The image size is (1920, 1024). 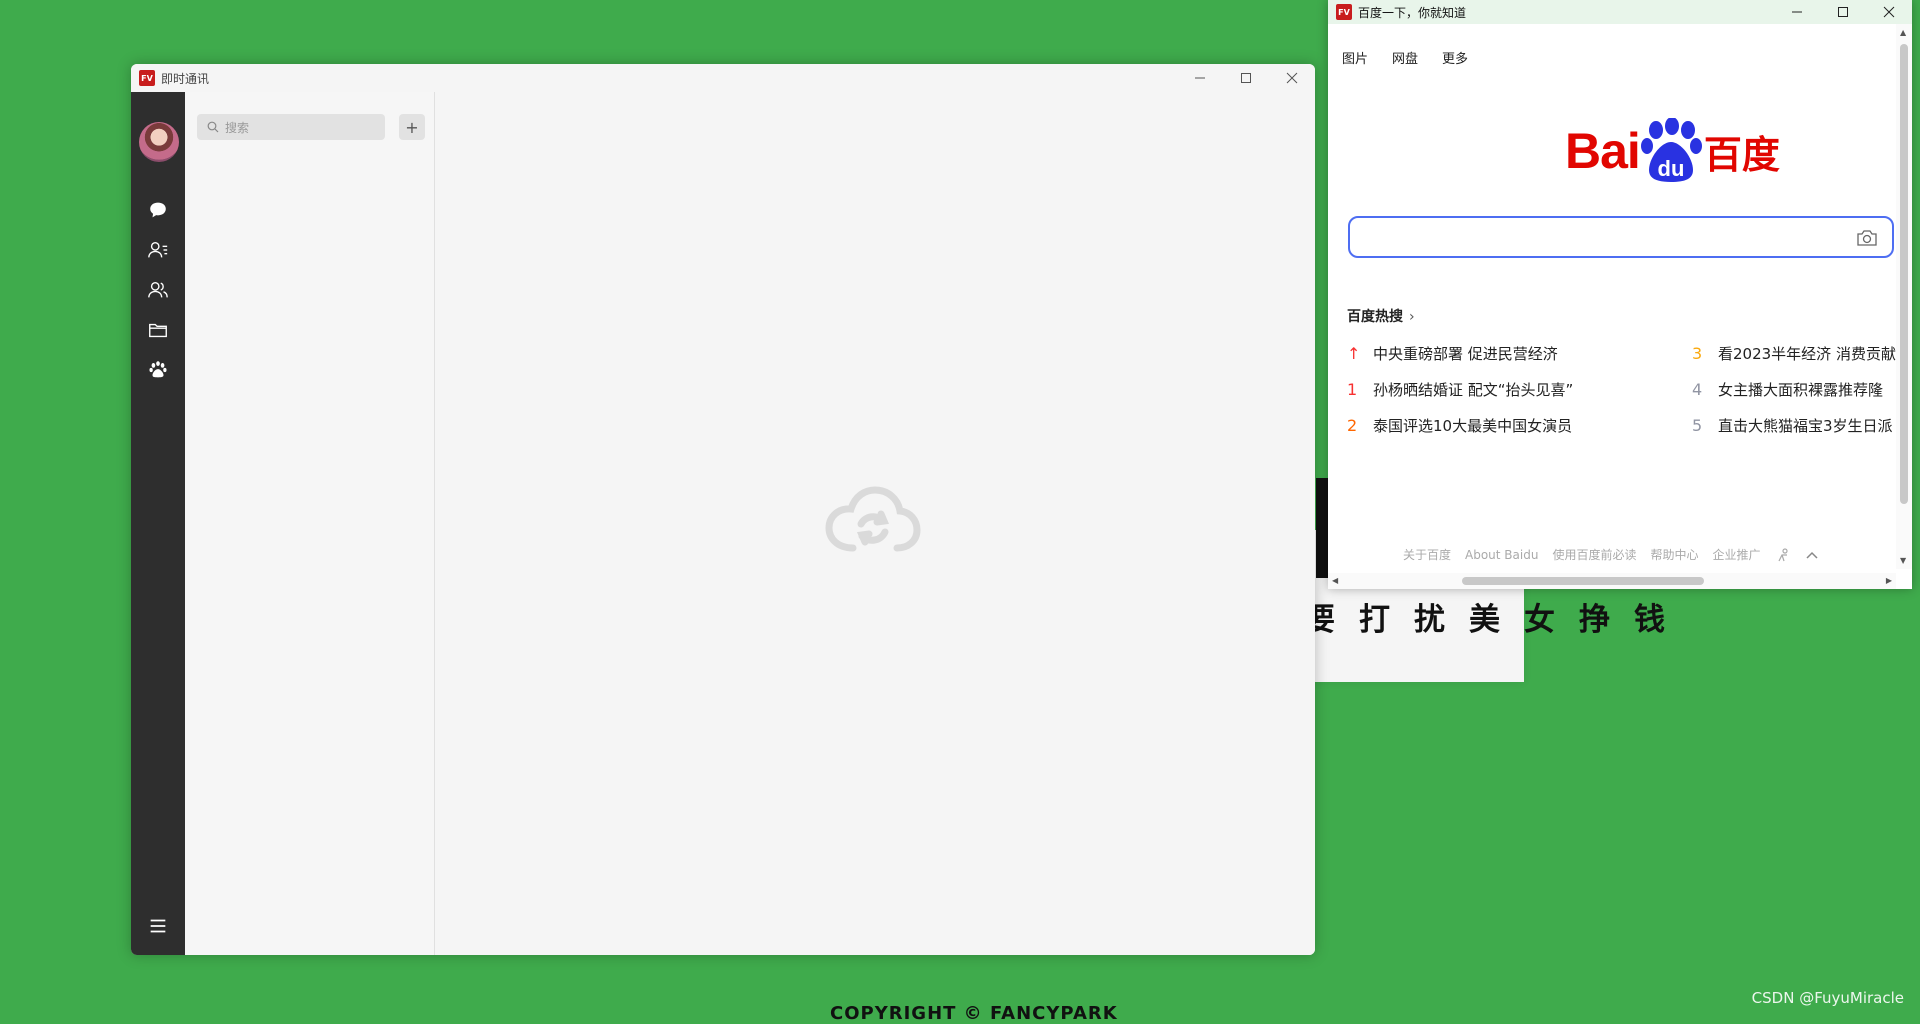 What do you see at coordinates (1805, 425) in the screenshot?
I see `hot-search-text: 直击大熊猫福宝3岁生日派` at bounding box center [1805, 425].